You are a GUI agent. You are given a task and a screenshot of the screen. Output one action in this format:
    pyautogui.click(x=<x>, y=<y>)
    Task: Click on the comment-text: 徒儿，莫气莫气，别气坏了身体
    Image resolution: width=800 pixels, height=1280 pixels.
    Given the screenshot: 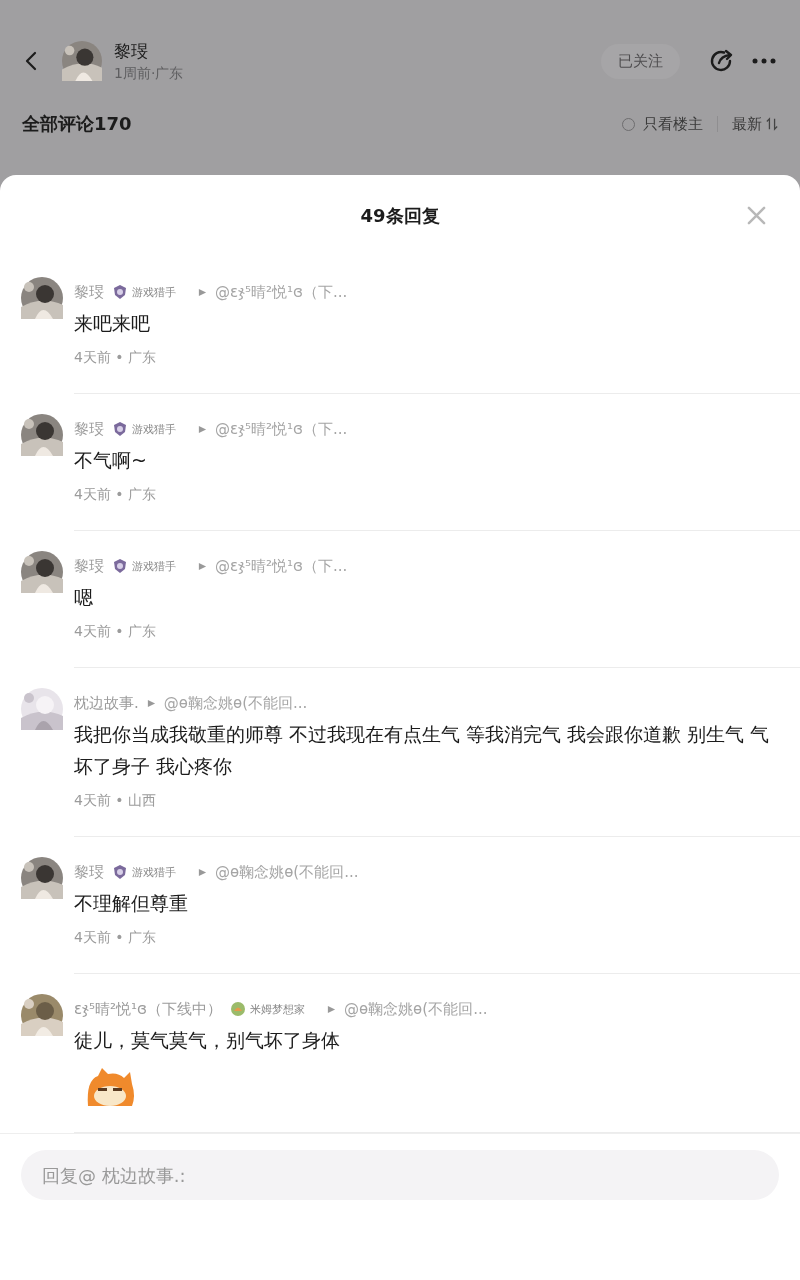 What is the action you would take?
    pyautogui.click(x=207, y=1040)
    